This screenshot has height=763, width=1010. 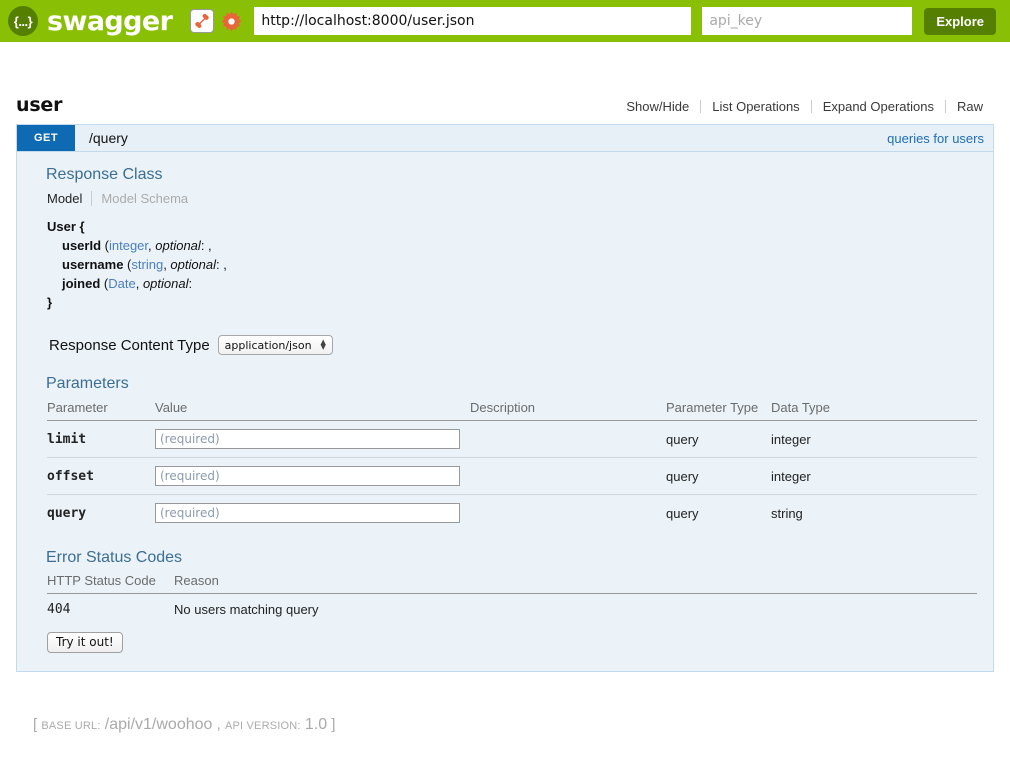 What do you see at coordinates (218, 724) in the screenshot?
I see `footer-comma: ,` at bounding box center [218, 724].